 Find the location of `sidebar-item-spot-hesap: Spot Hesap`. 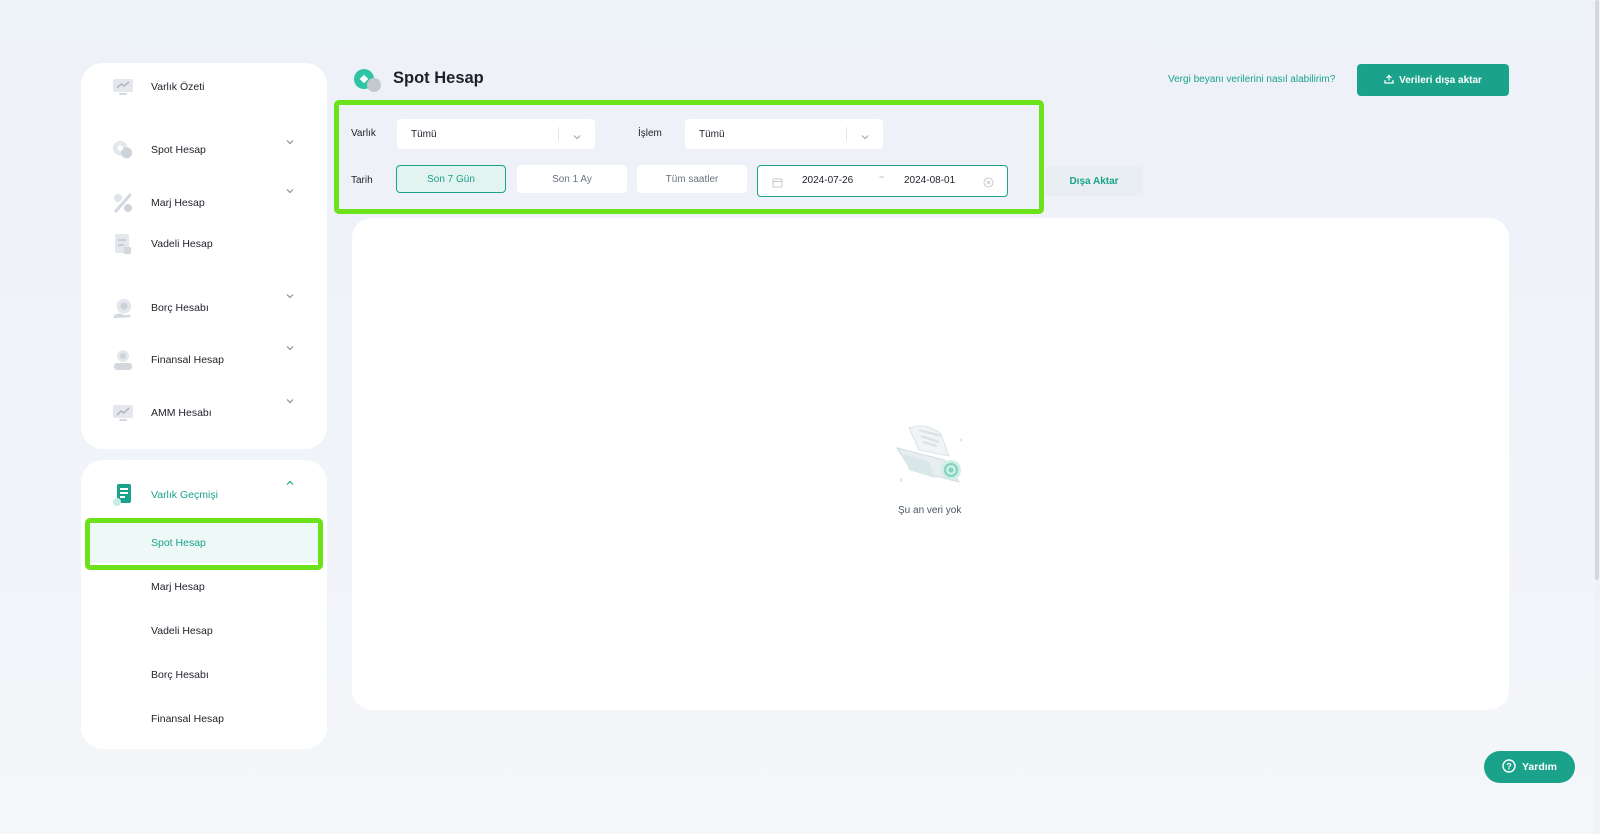

sidebar-item-spot-hesap: Spot Hesap is located at coordinates (204, 150).